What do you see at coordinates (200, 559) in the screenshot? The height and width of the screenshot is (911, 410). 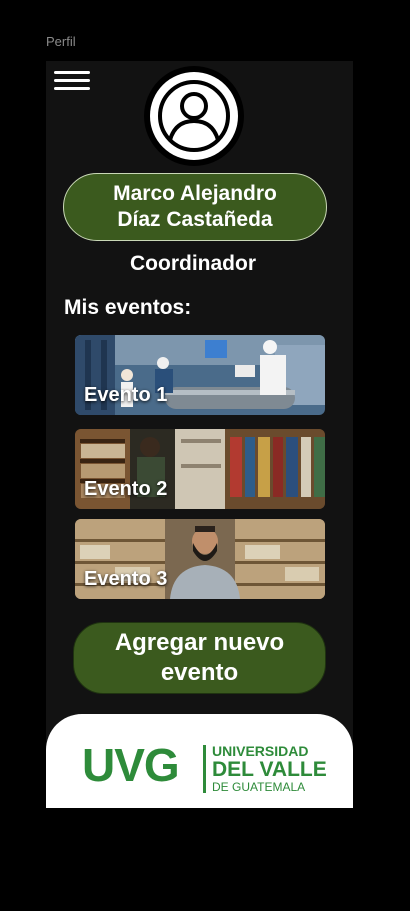 I see `event-card: Evento 3` at bounding box center [200, 559].